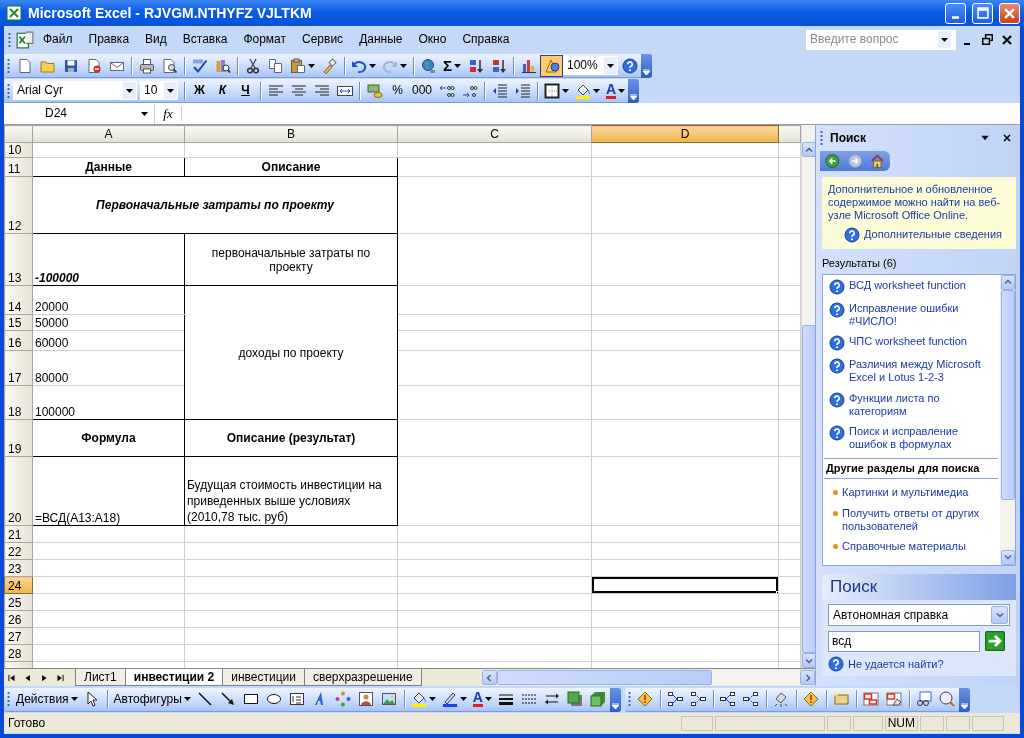  I want to click on insert-function-button: fx, so click(168, 113).